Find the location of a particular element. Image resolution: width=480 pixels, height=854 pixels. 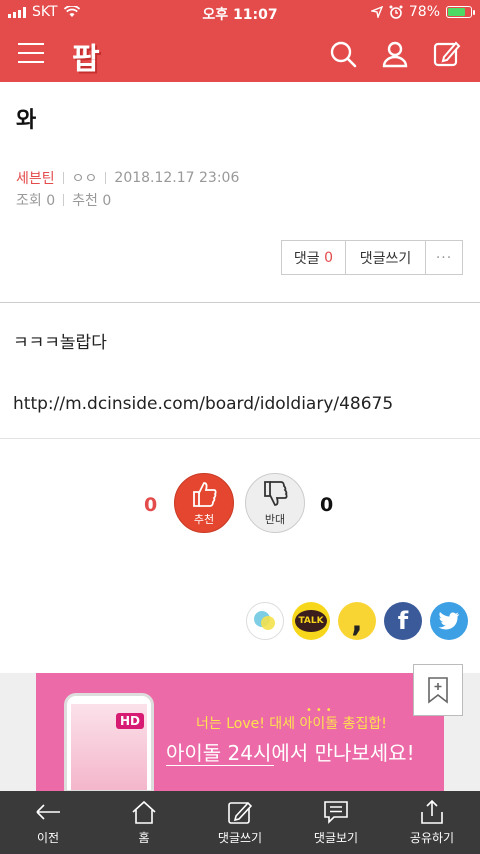

post-author: 세븐틴 is located at coordinates (35, 178).